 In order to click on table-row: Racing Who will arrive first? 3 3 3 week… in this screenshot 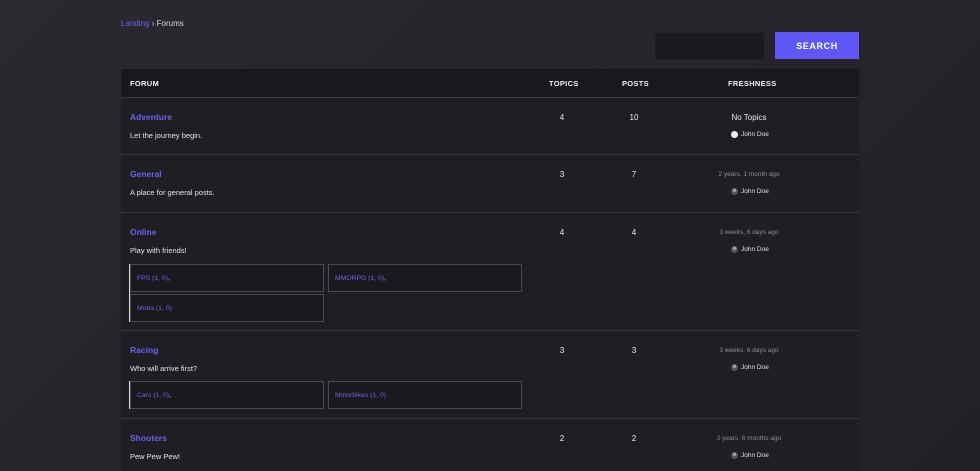, I will do `click(490, 375)`.